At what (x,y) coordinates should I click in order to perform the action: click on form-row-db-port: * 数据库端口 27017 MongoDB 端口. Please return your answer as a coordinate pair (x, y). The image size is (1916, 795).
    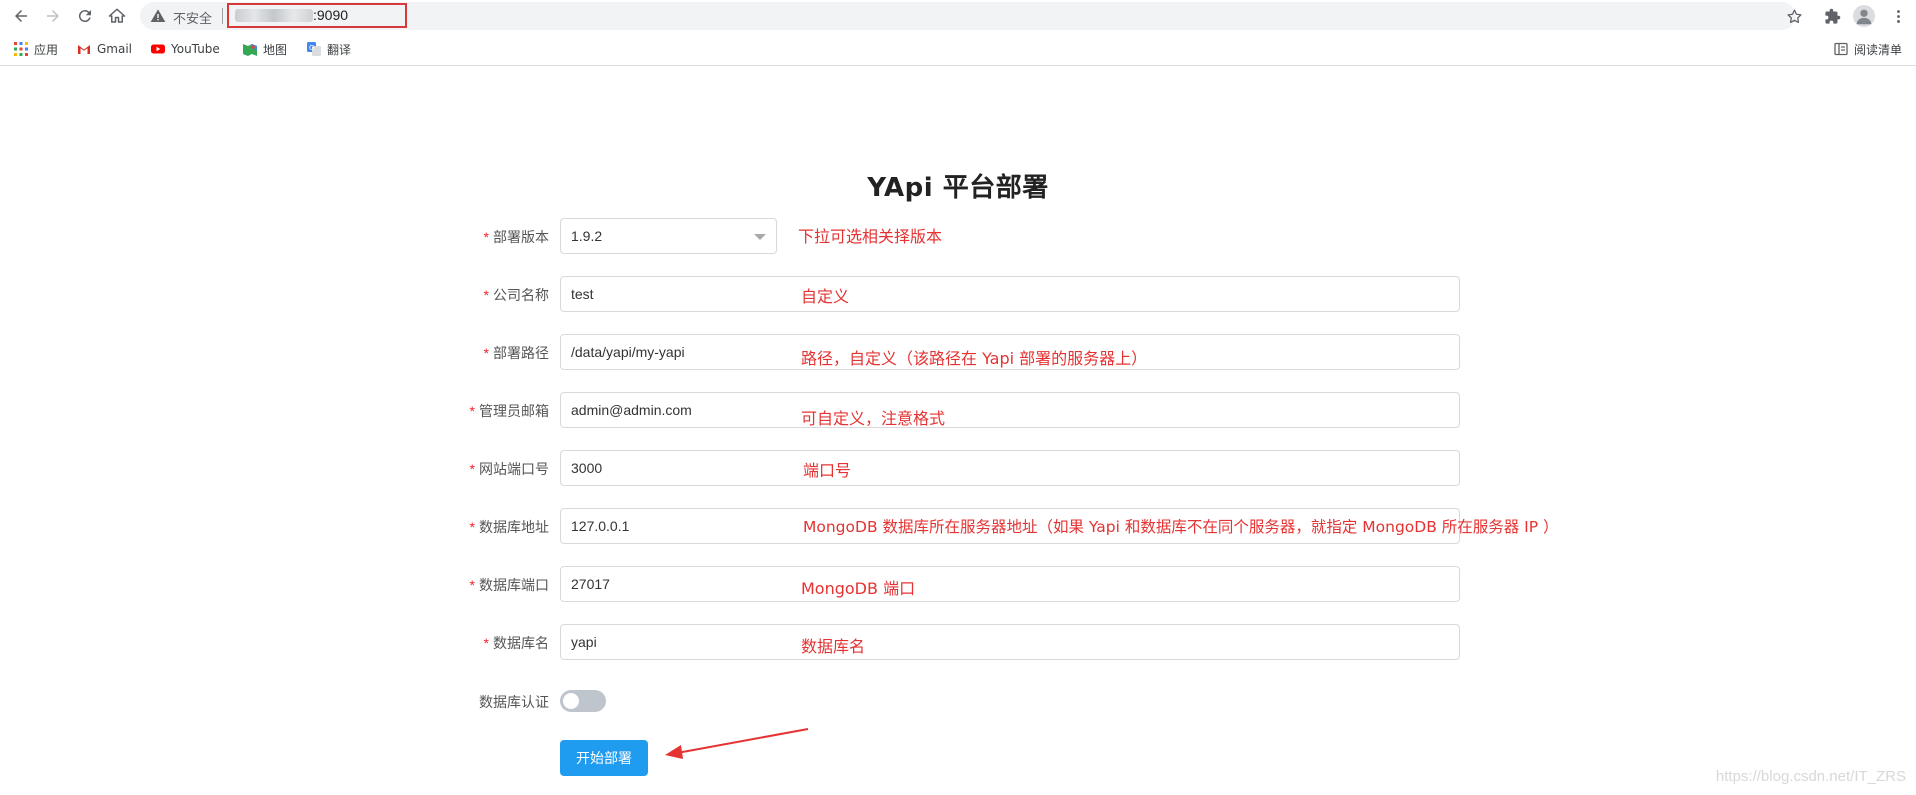
    Looking at the image, I should click on (958, 584).